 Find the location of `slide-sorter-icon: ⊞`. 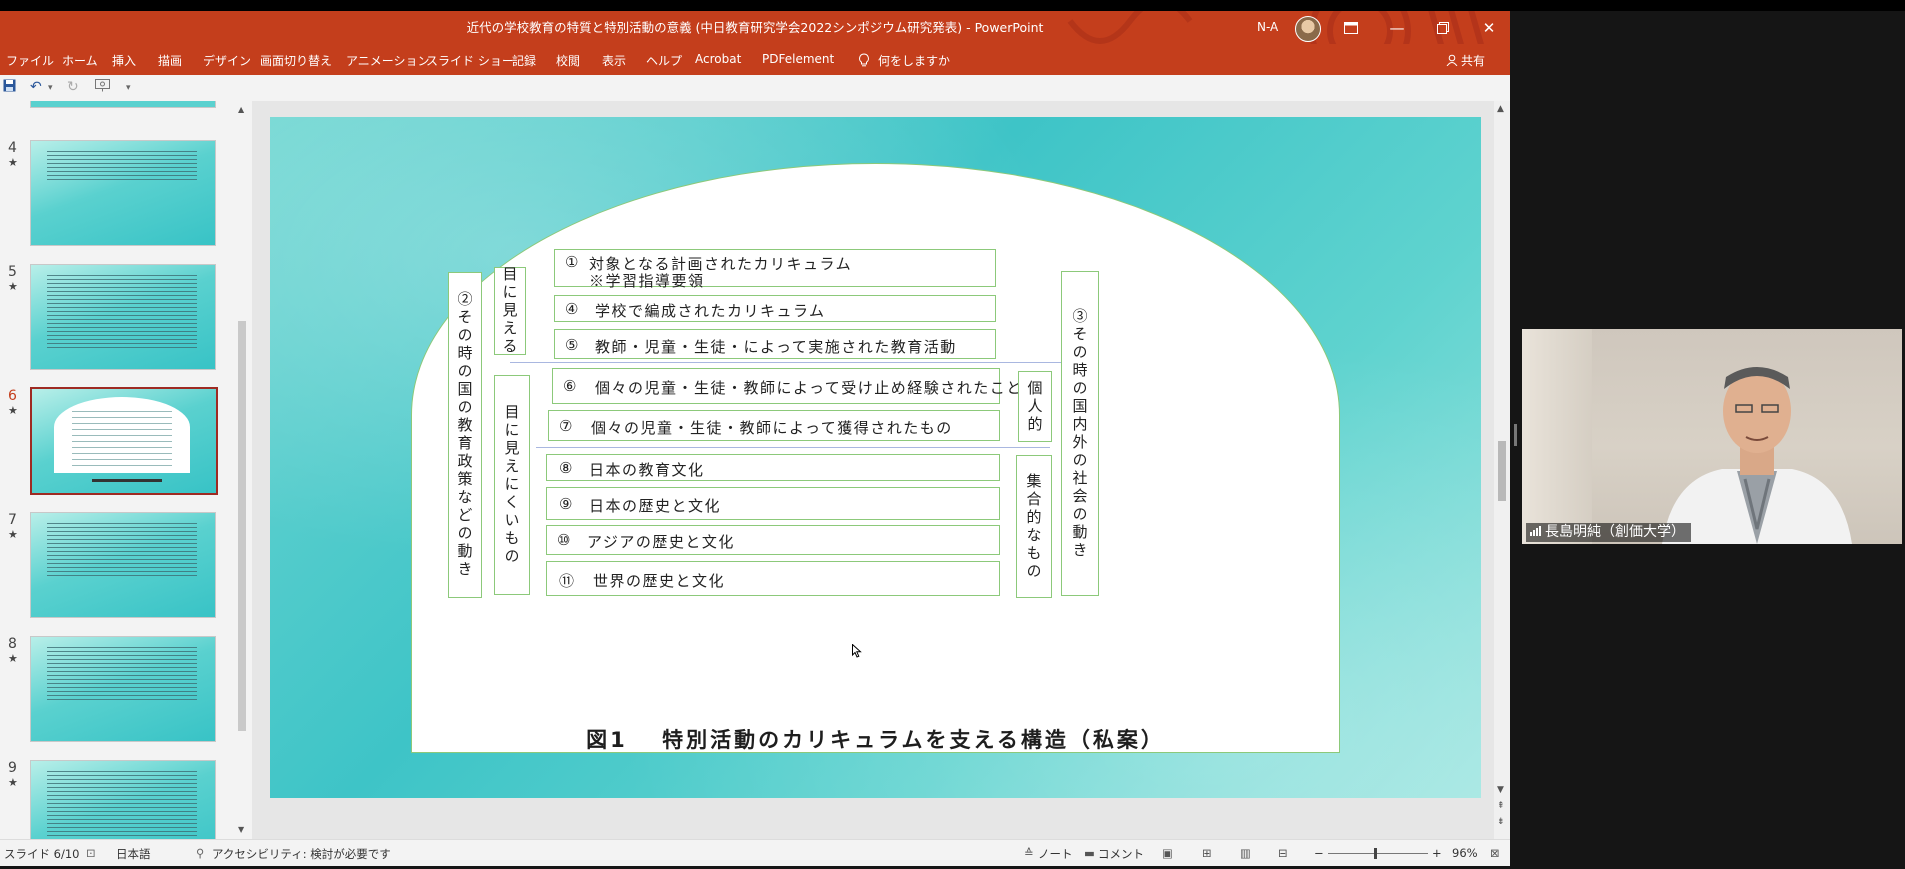

slide-sorter-icon: ⊞ is located at coordinates (1207, 853).